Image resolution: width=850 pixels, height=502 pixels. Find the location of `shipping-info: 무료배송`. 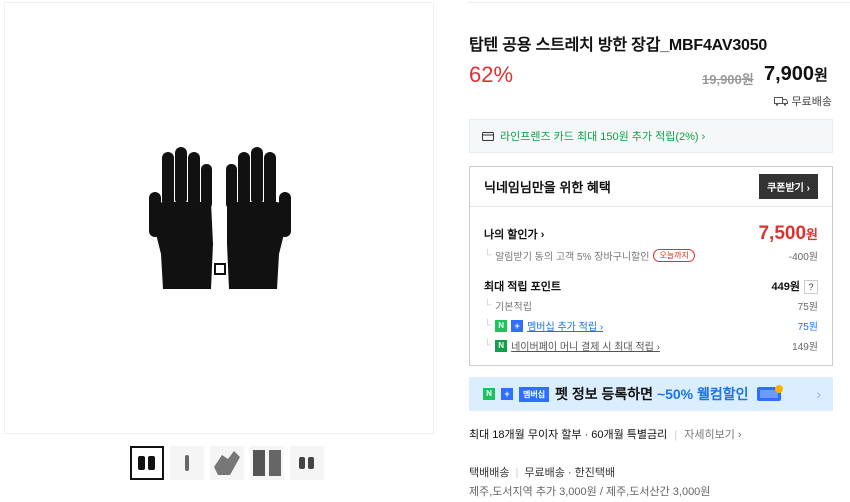

shipping-info: 무료배송 is located at coordinates (802, 101).